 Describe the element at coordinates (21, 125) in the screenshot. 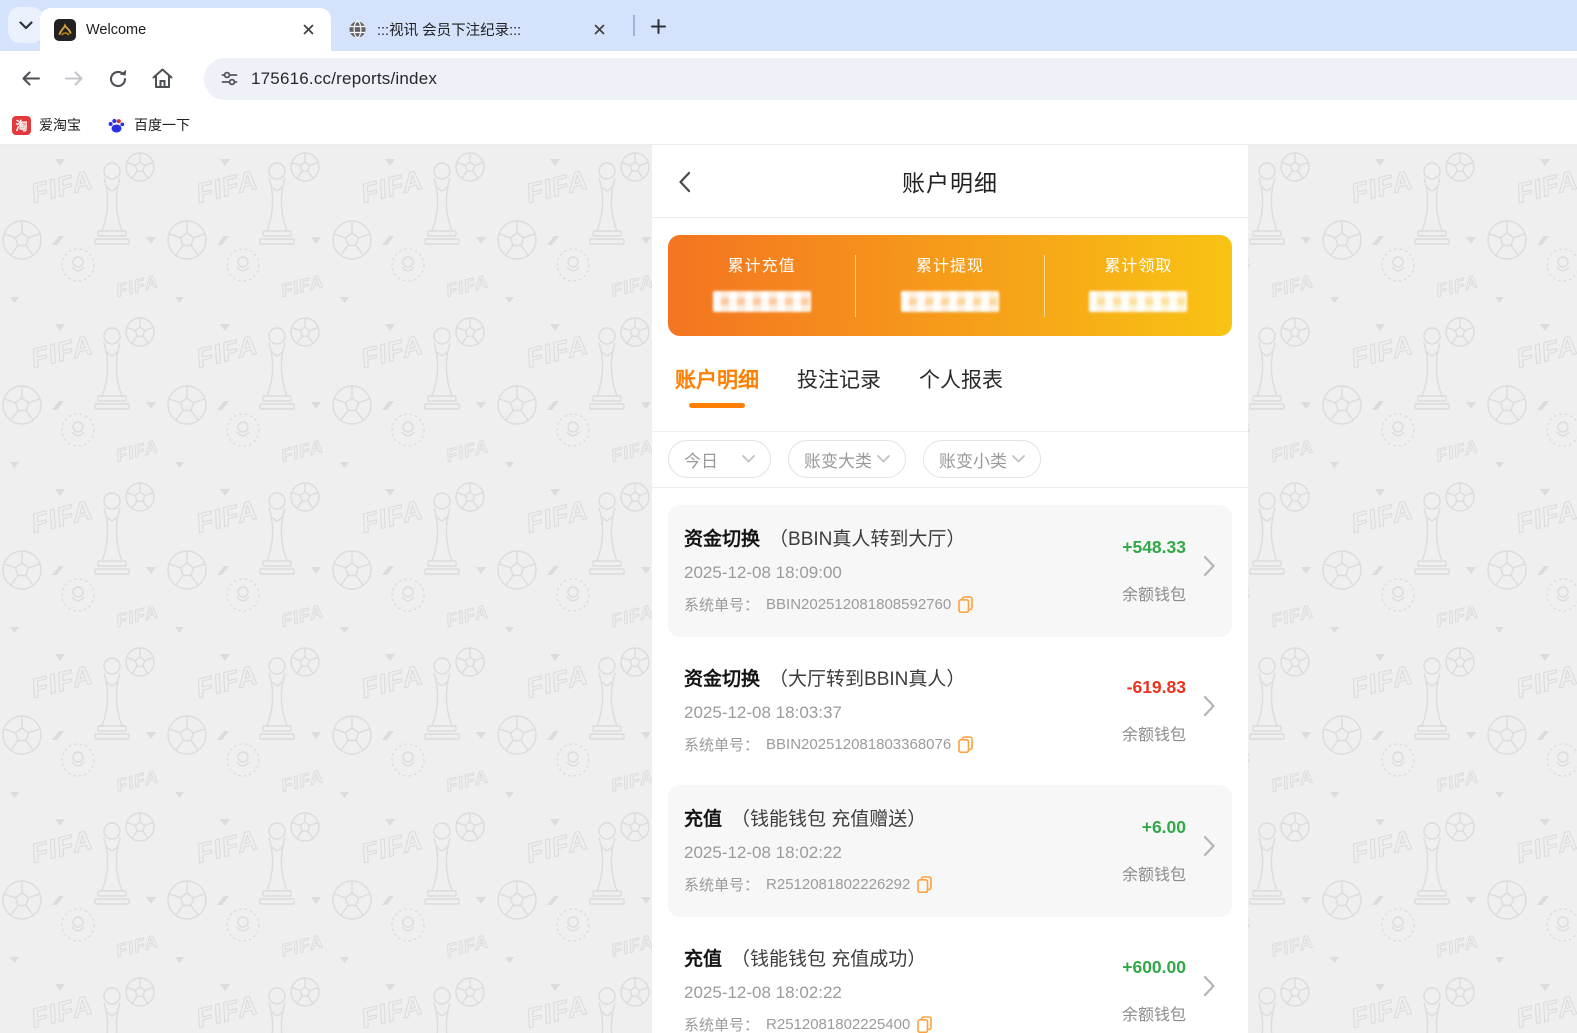

I see `taobao-icon: 淘` at that location.